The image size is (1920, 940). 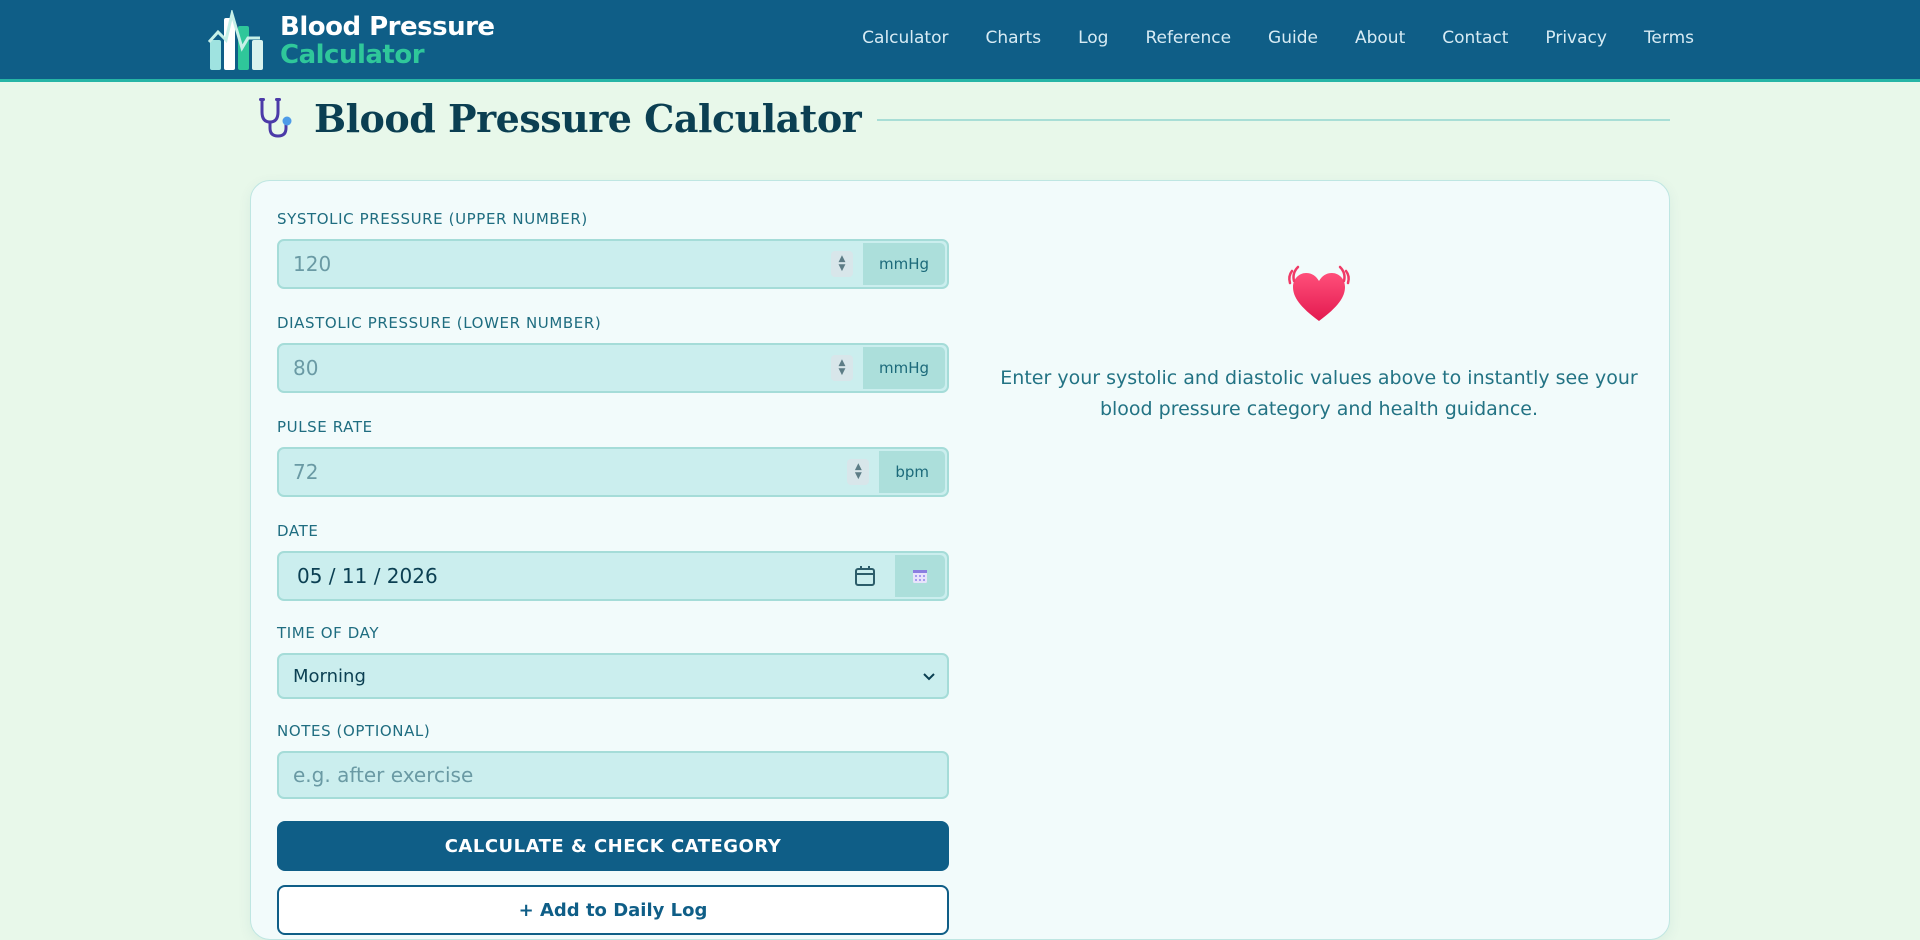 What do you see at coordinates (325, 427) in the screenshot?
I see `pulse-label: PULSE RATE` at bounding box center [325, 427].